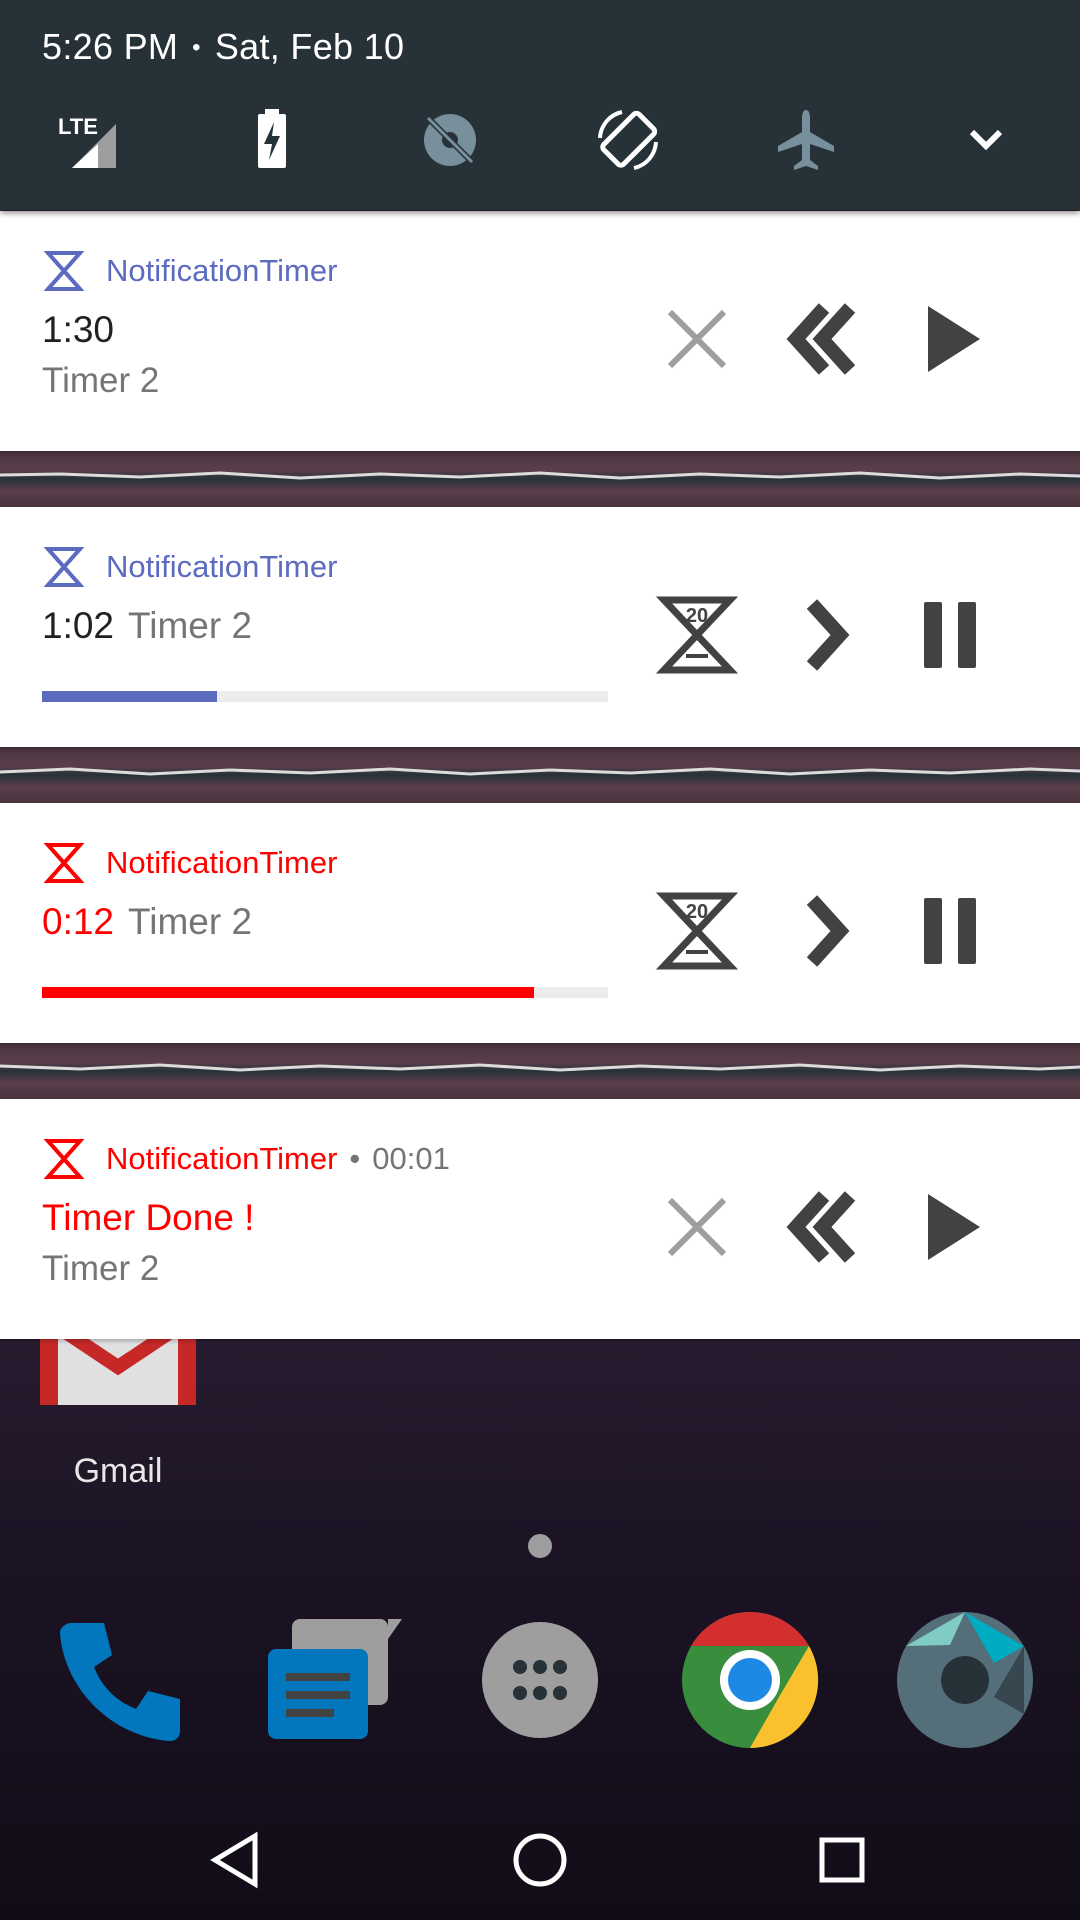 Image resolution: width=1080 pixels, height=1920 pixels. What do you see at coordinates (965, 1680) in the screenshot?
I see `camera-app-icon` at bounding box center [965, 1680].